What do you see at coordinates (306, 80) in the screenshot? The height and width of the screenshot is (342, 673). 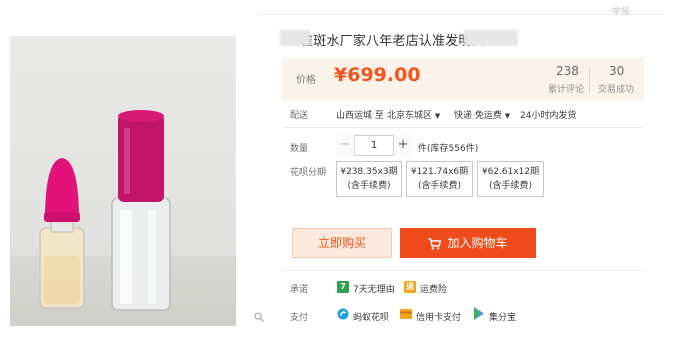 I see `price-label: 价格` at bounding box center [306, 80].